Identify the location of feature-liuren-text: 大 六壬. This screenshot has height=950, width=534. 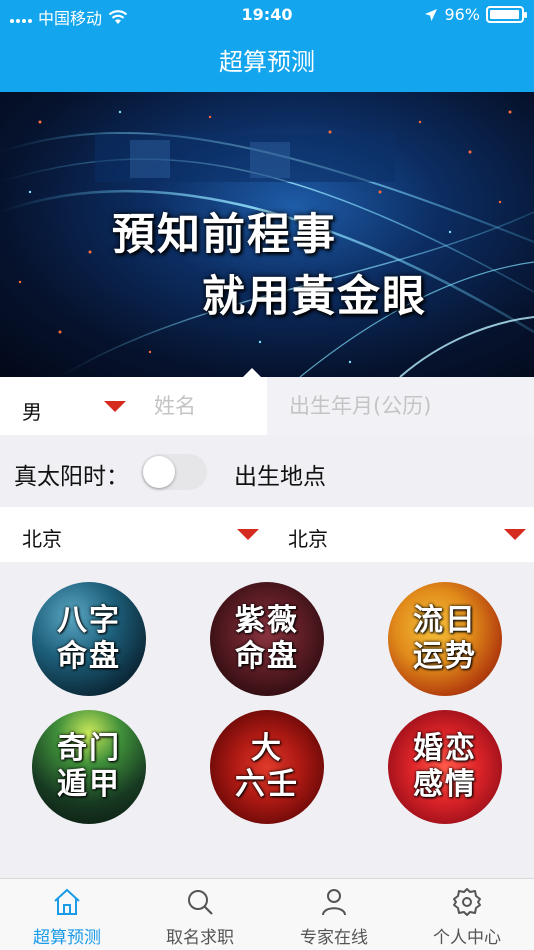
(267, 767).